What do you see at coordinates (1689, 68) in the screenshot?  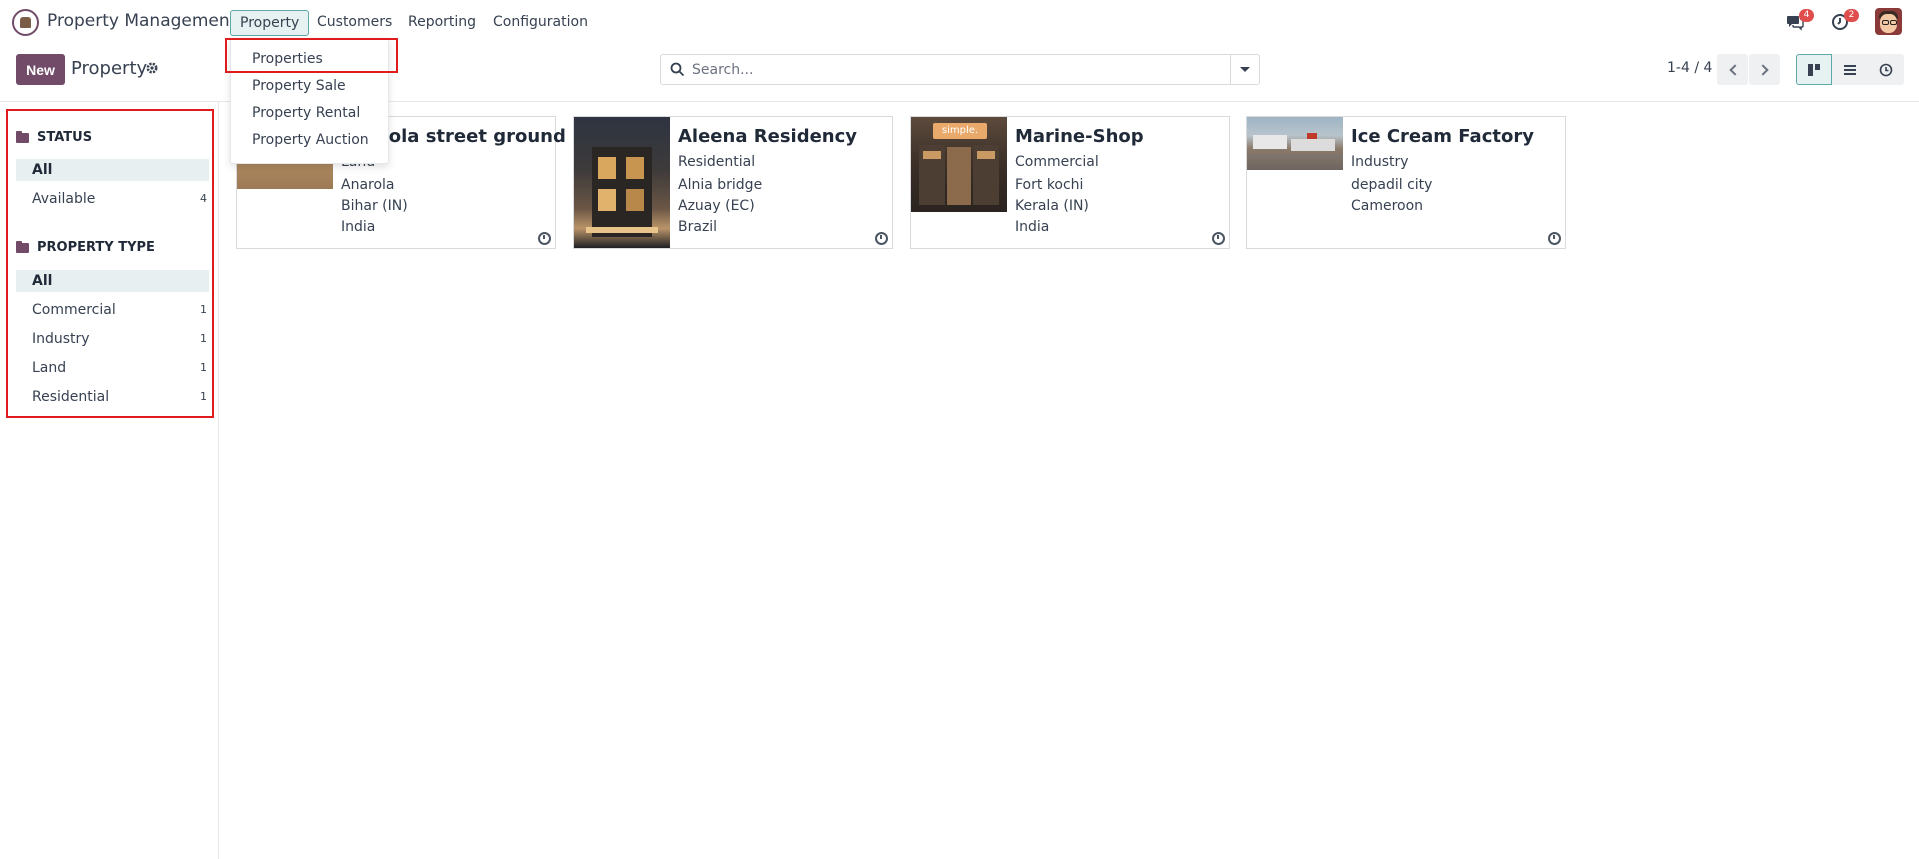 I see `pager-value: 1-4 / 4` at bounding box center [1689, 68].